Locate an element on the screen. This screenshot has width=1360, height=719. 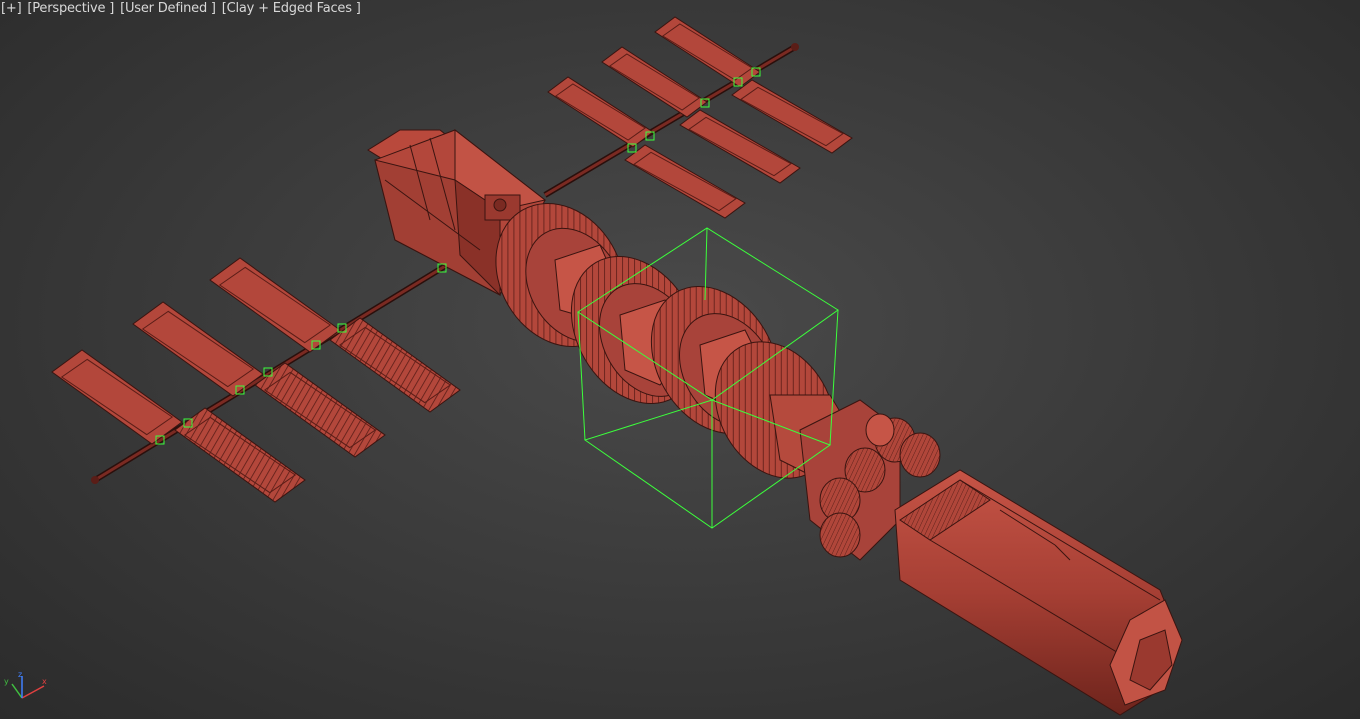
axis-x-label: x is located at coordinates (44, 681).